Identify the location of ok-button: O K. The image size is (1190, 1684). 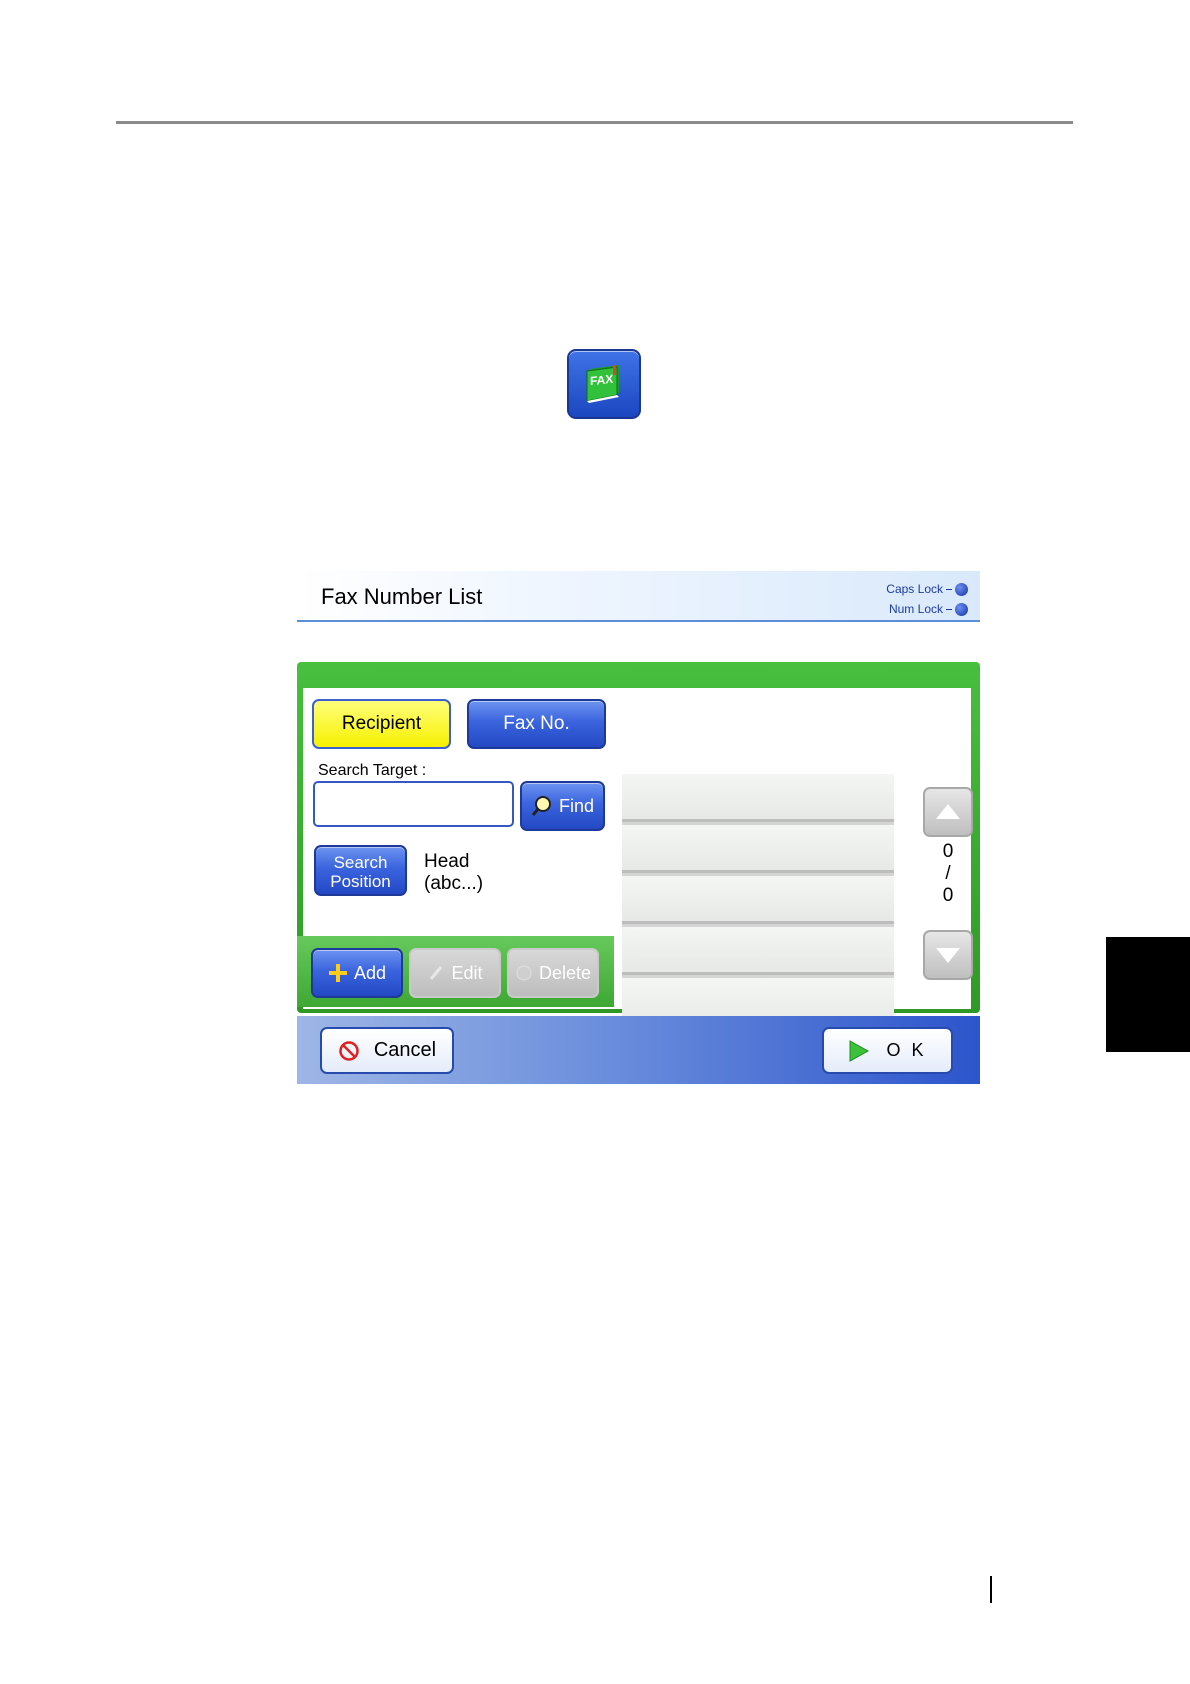
(887, 1050).